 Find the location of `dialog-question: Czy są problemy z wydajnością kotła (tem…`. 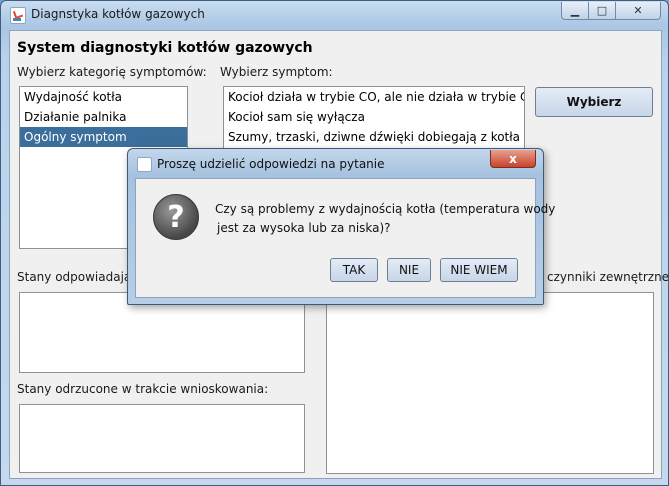

dialog-question: Czy są problemy z wydajnością kotła (tem… is located at coordinates (385, 219).